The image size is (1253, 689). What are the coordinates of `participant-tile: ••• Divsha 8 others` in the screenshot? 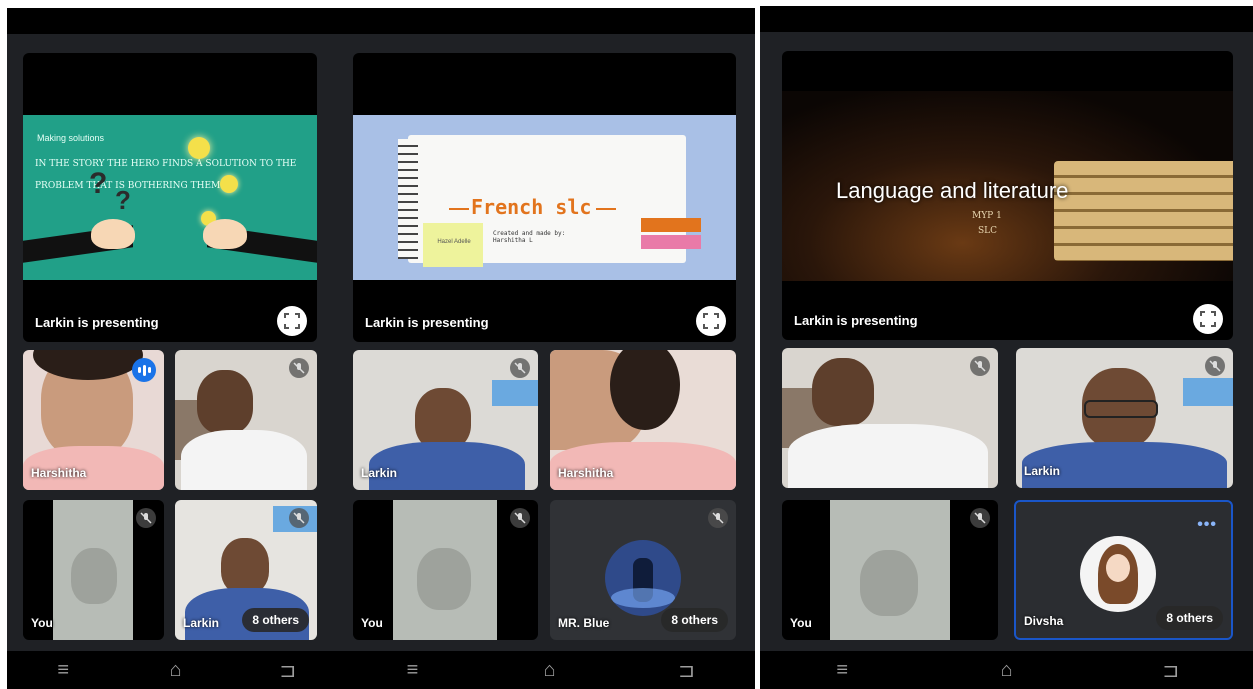 It's located at (1123, 570).